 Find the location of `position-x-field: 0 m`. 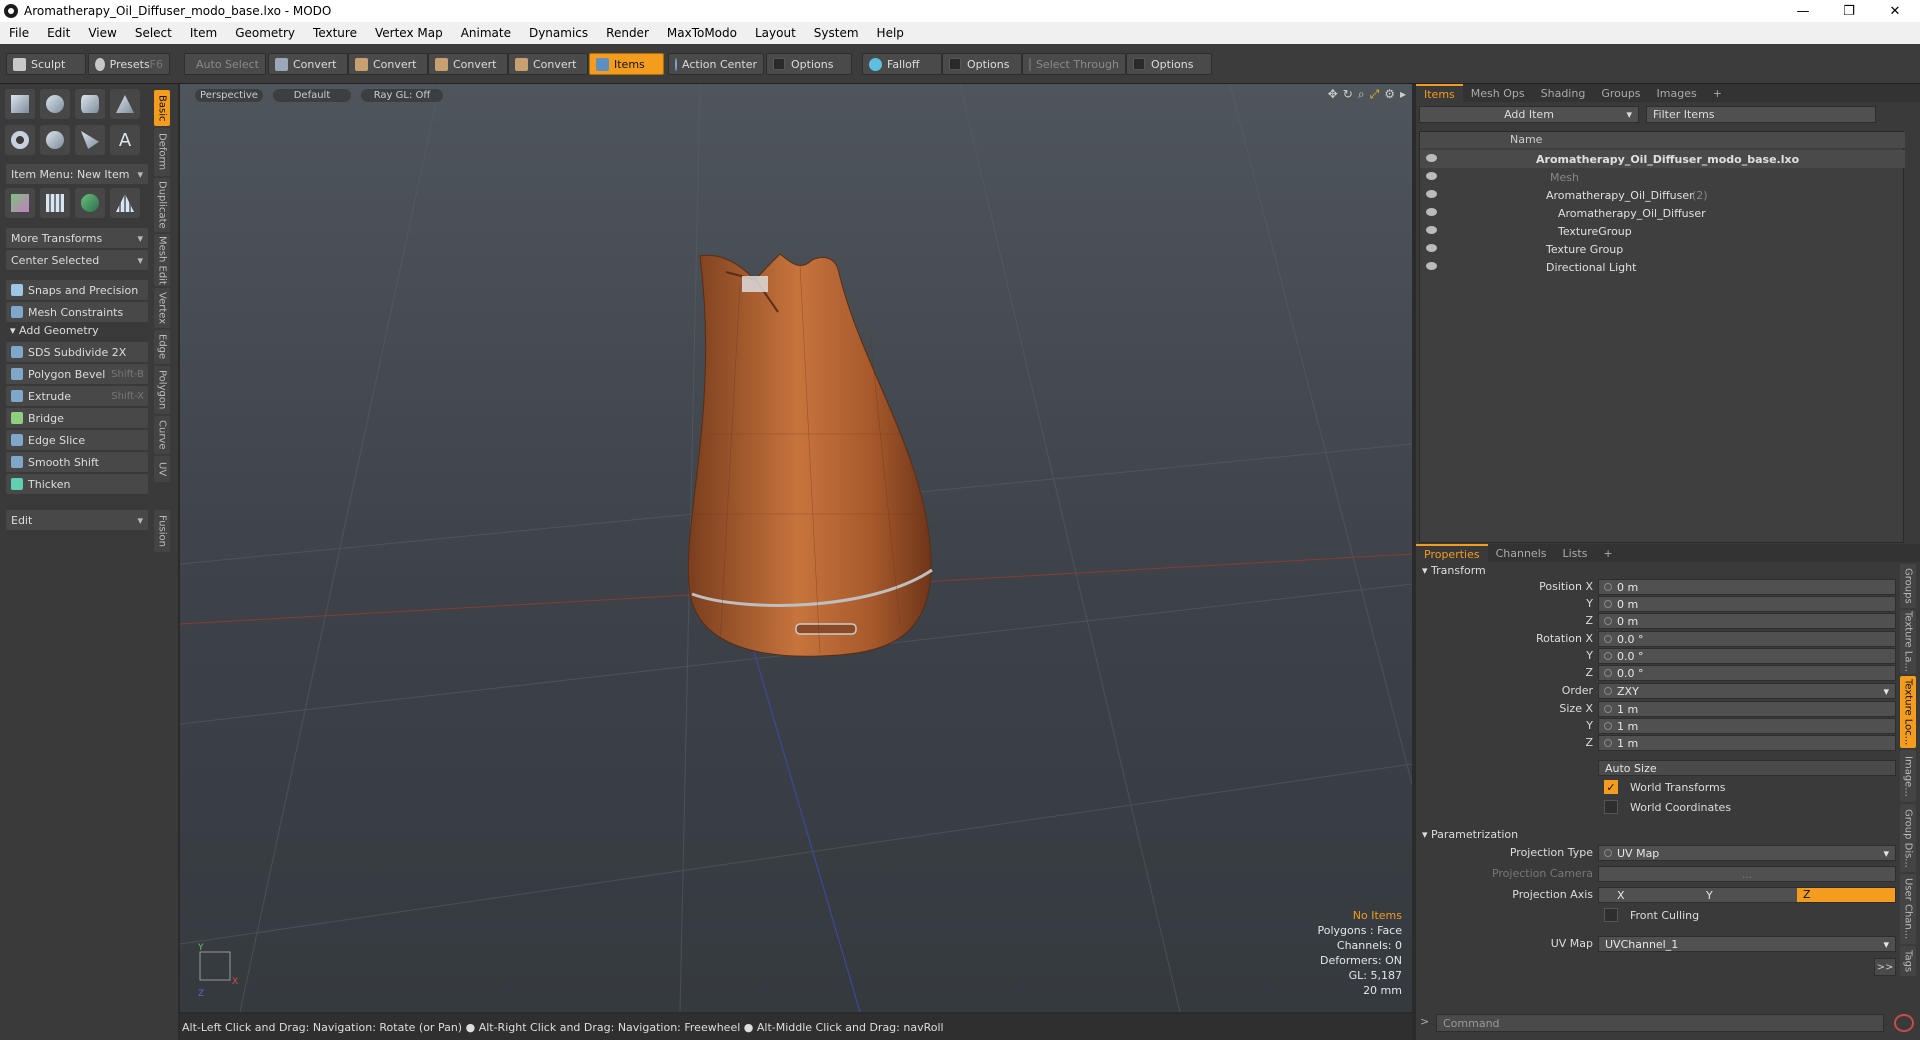

position-x-field: 0 m is located at coordinates (1747, 587).